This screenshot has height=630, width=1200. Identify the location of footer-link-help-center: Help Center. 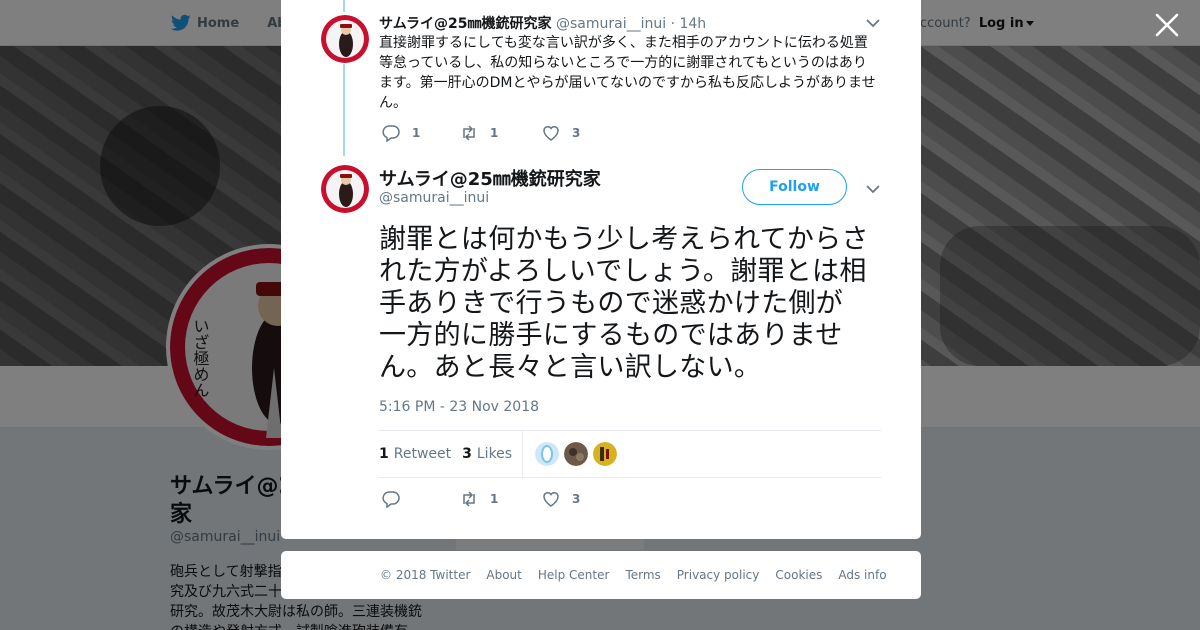
(574, 575).